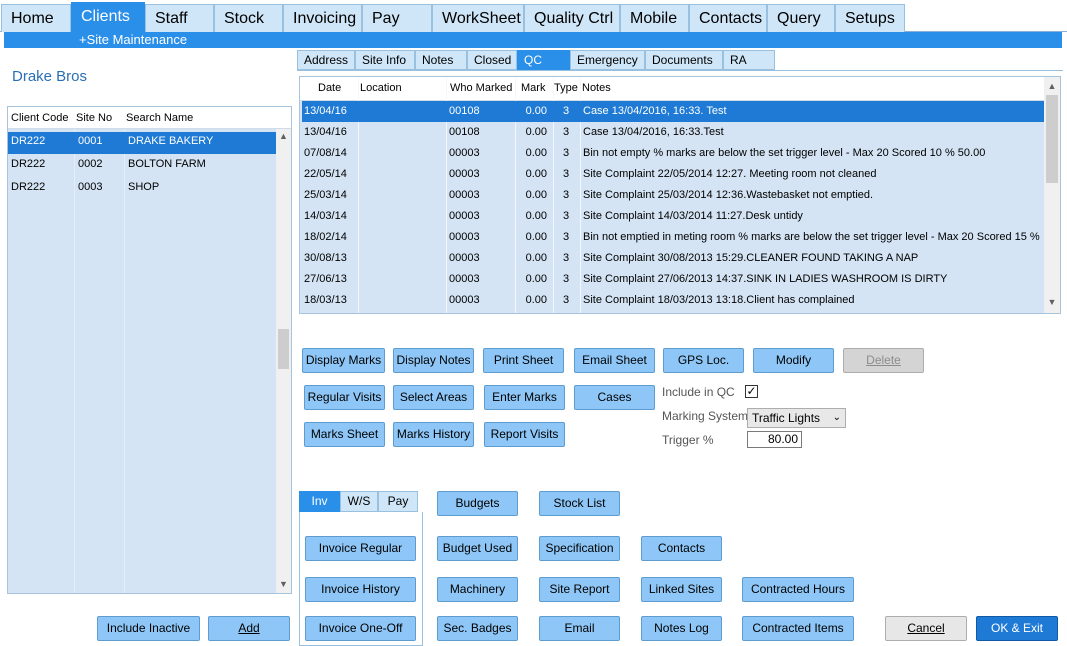  Describe the element at coordinates (433, 434) in the screenshot. I see `marks-history-button: Marks History` at that location.